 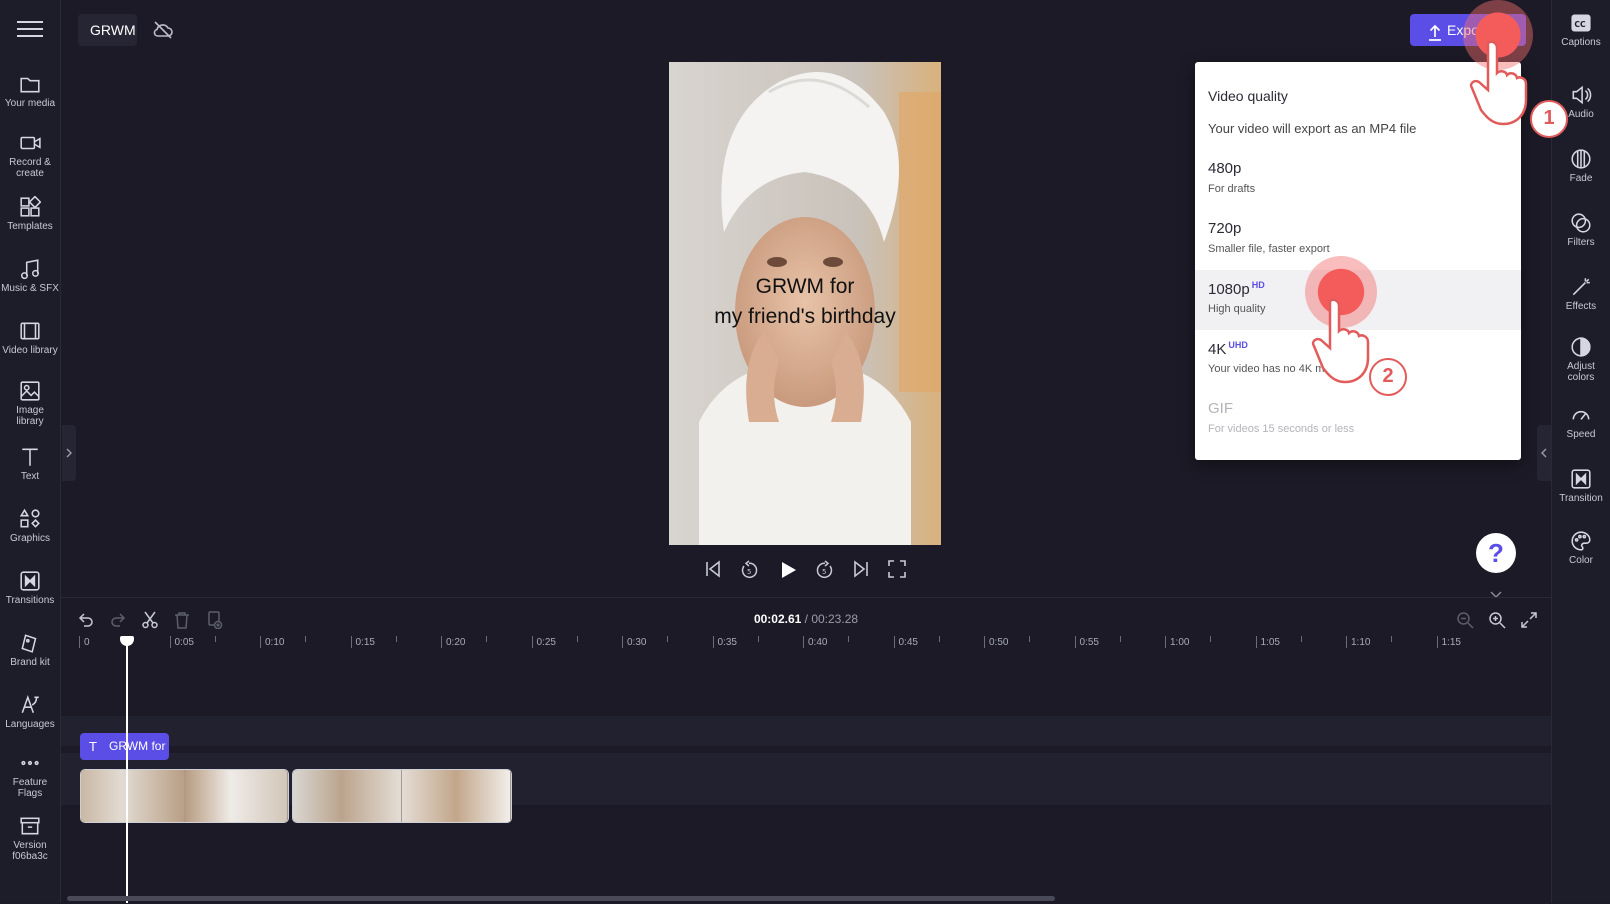 I want to click on quality-option-480p: 480p For drafts, so click(x=1358, y=180).